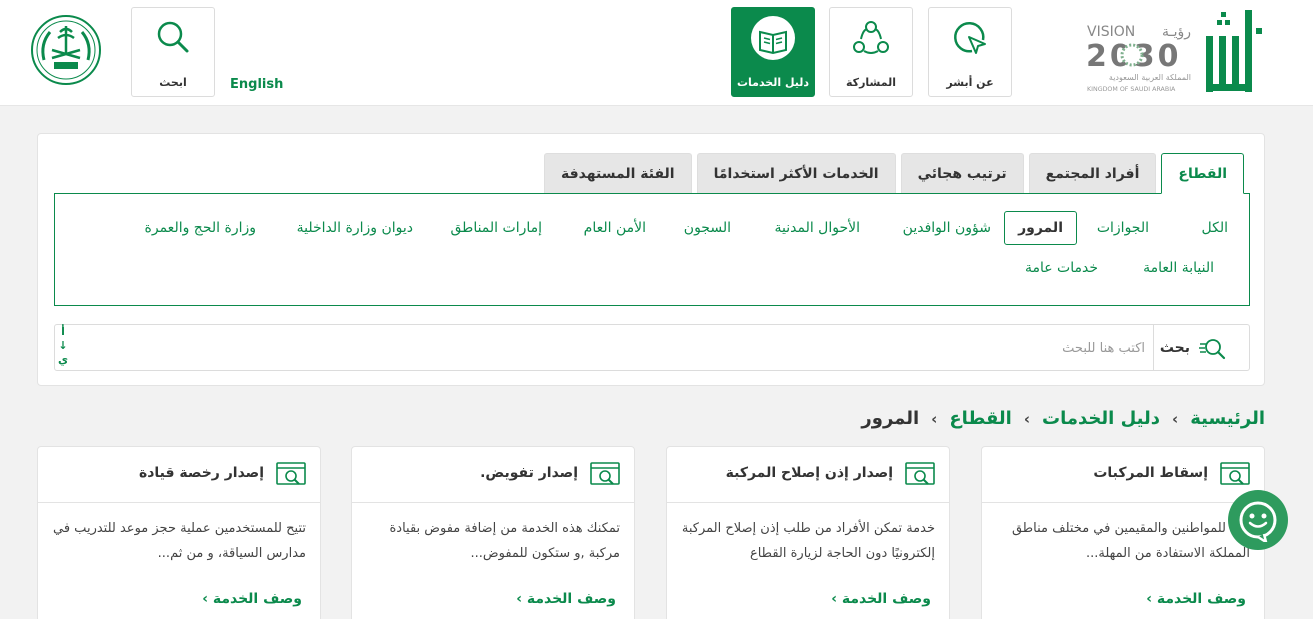 The height and width of the screenshot is (619, 1313). I want to click on breadcrumb-sector: القطاع, so click(980, 418).